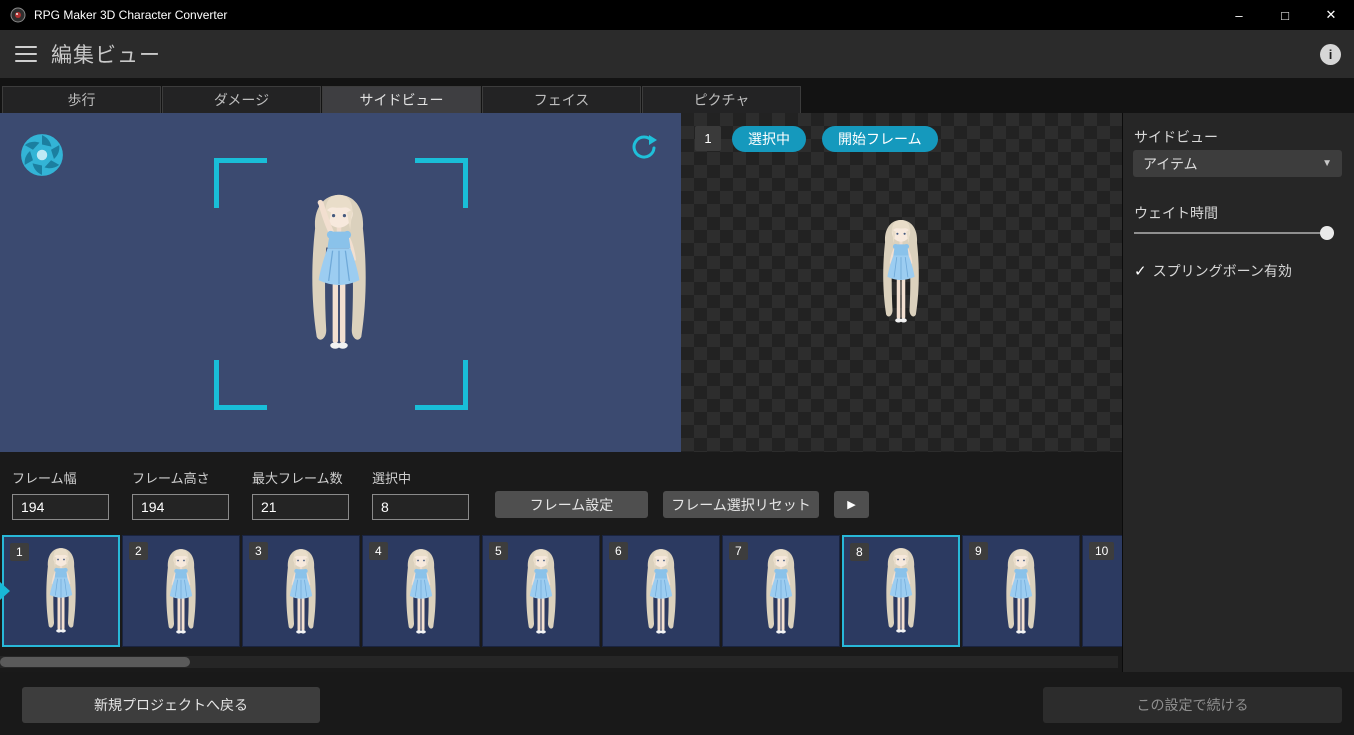 The width and height of the screenshot is (1354, 735). I want to click on frame-thumbnail: 4, so click(421, 591).